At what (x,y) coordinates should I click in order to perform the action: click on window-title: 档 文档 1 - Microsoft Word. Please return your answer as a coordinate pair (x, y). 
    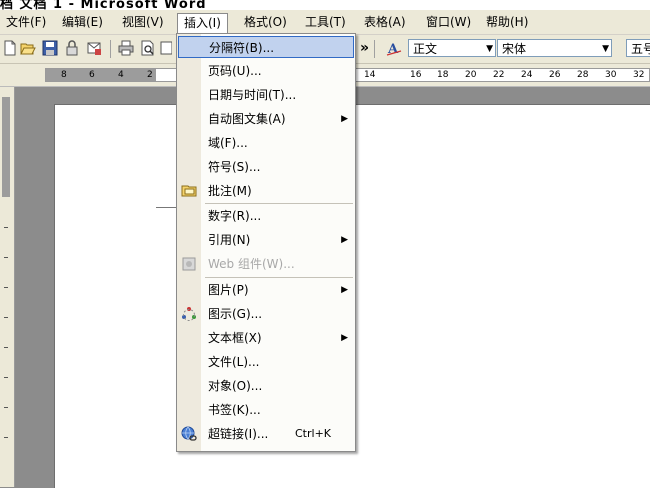
    Looking at the image, I should click on (103, 5).